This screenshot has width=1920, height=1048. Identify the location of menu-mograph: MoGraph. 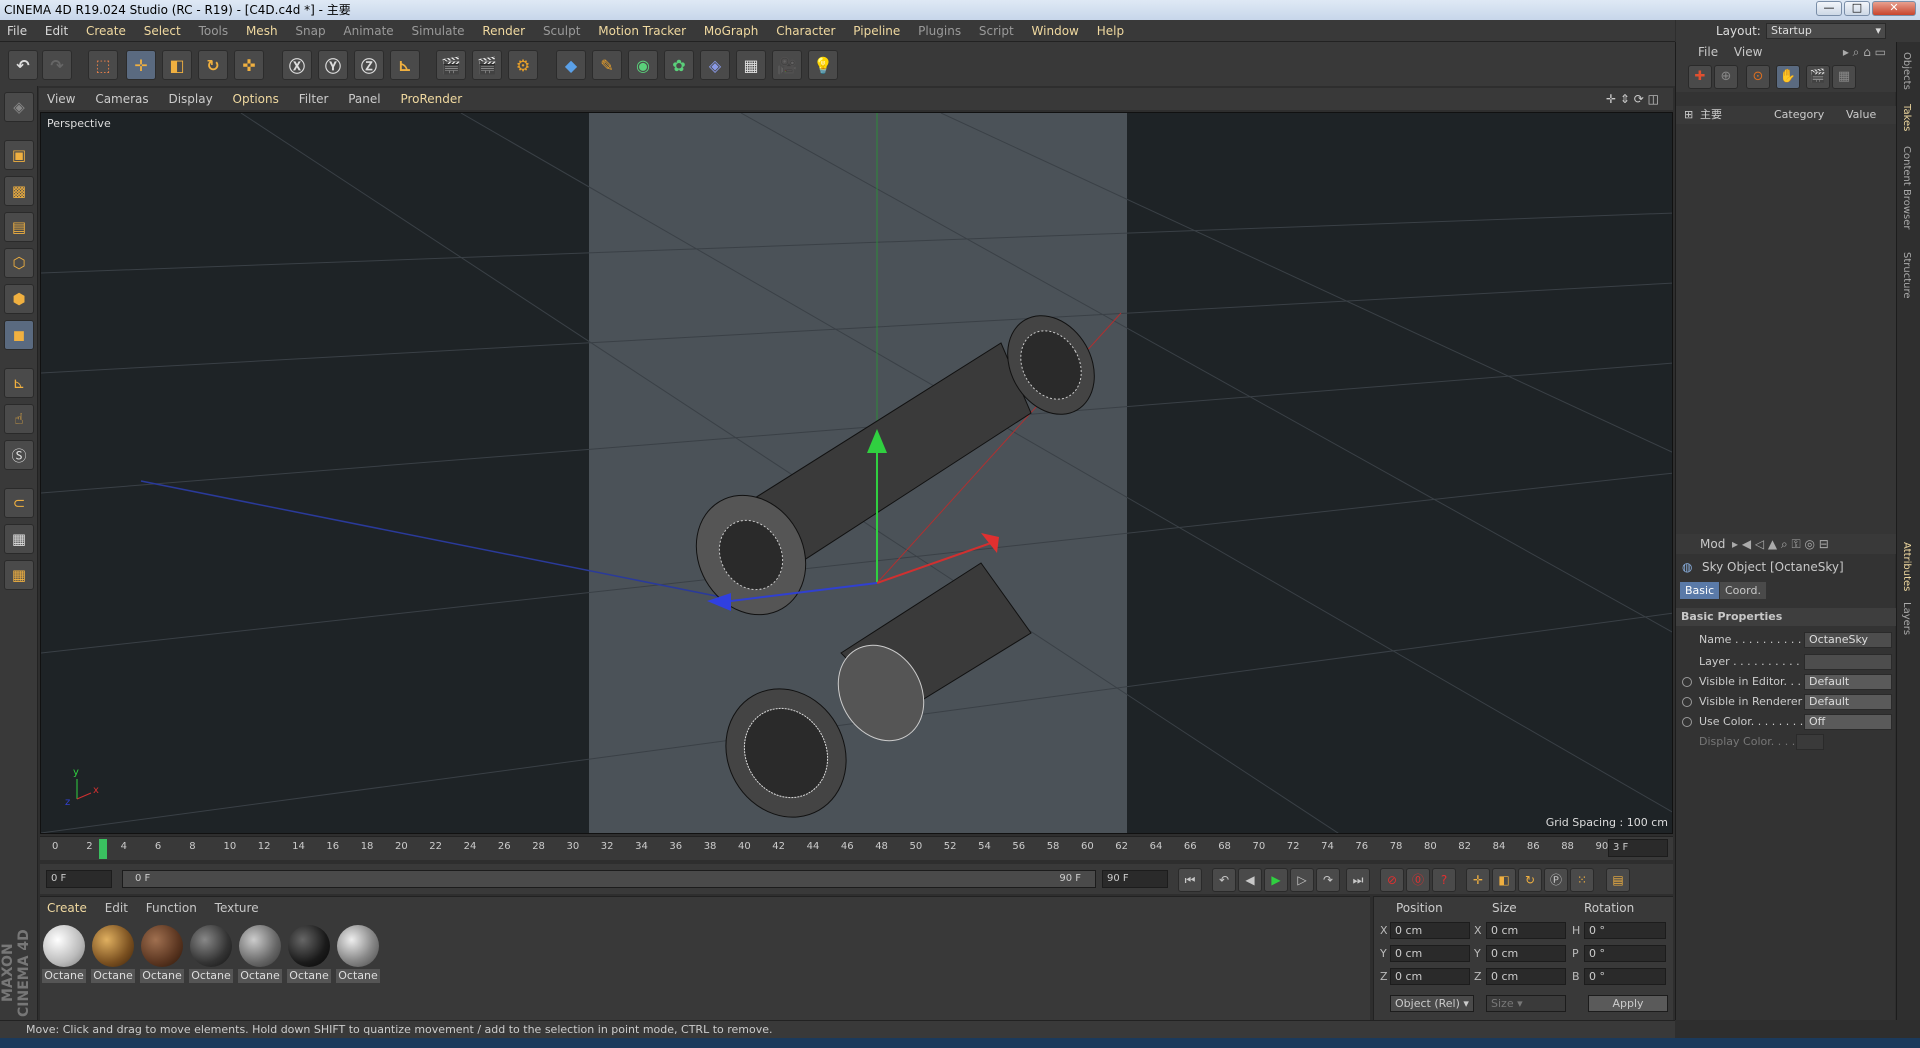
(731, 31).